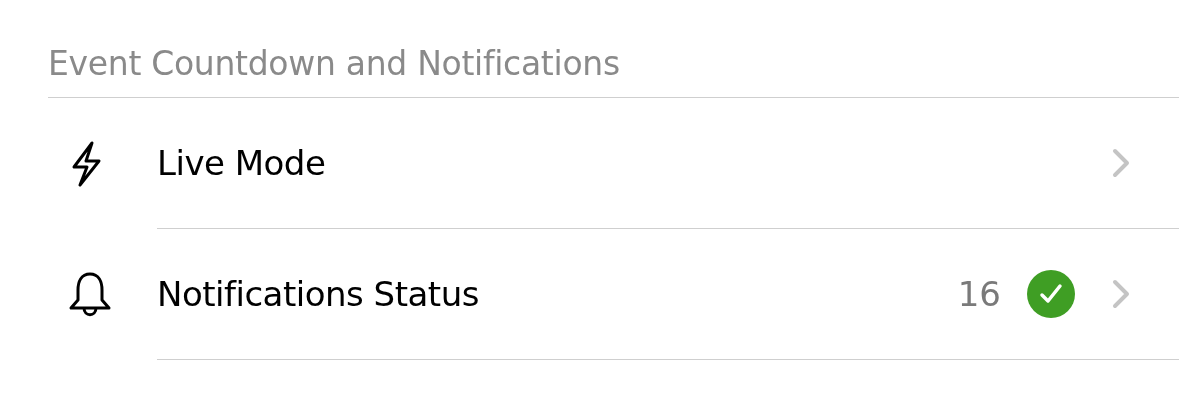 The width and height of the screenshot is (1179, 405). What do you see at coordinates (90, 294) in the screenshot?
I see `bell-icon` at bounding box center [90, 294].